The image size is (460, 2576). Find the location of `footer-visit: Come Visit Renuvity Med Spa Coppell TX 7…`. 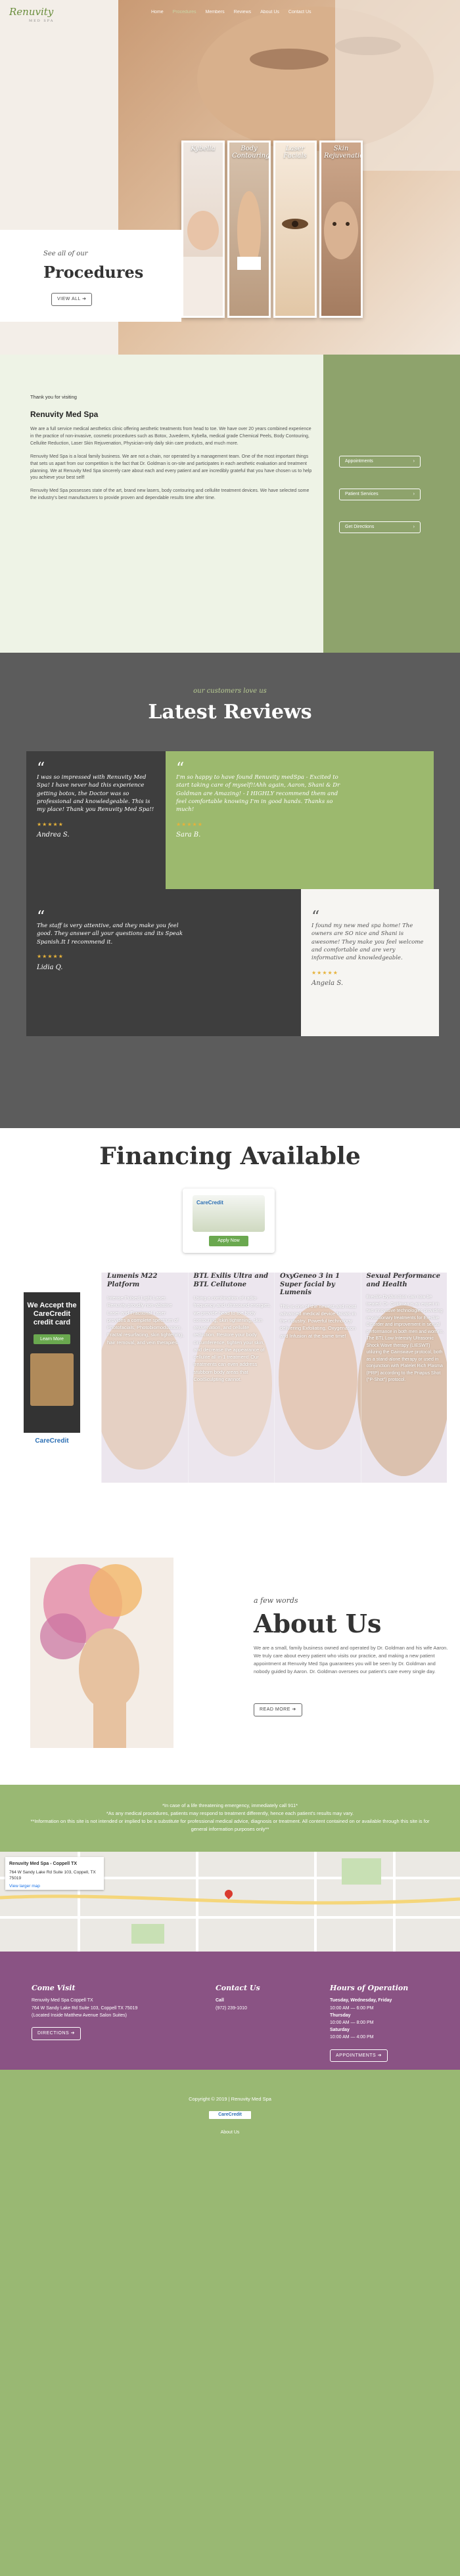

footer-visit: Come Visit Renuvity Med Spa Coppell TX 7… is located at coordinates (97, 2011).